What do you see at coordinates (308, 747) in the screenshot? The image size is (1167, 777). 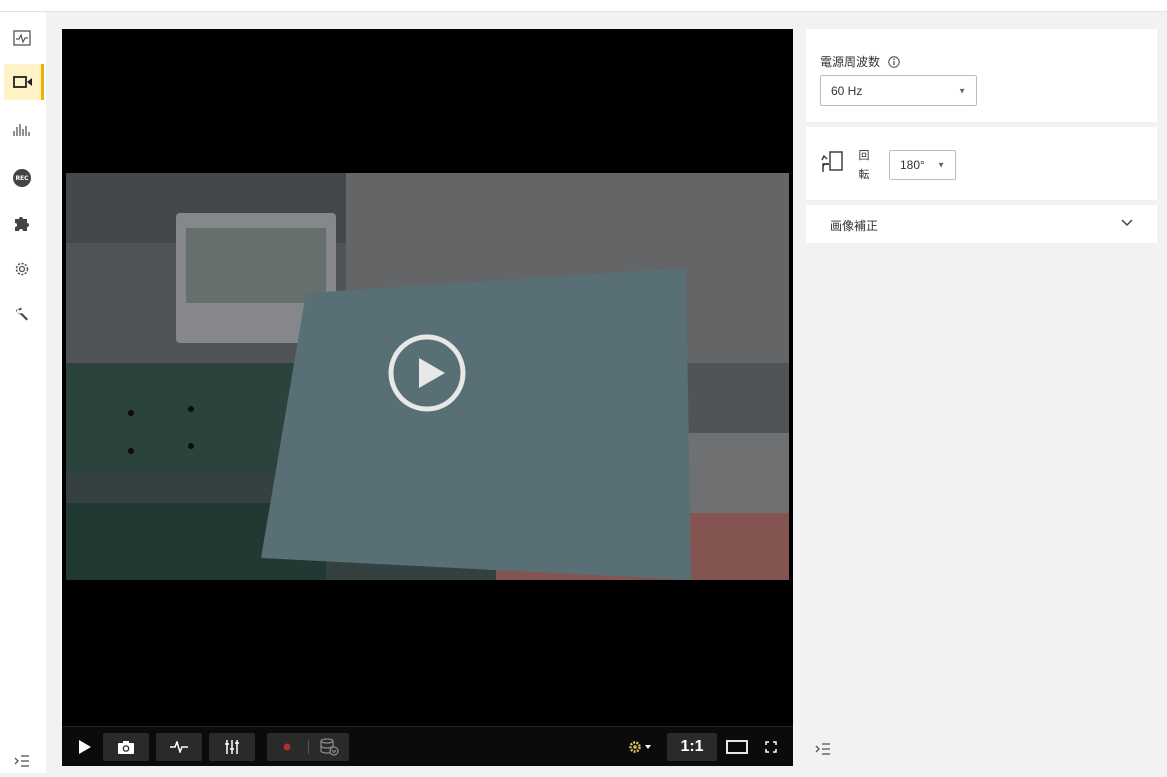 I see `record-storage-group` at bounding box center [308, 747].